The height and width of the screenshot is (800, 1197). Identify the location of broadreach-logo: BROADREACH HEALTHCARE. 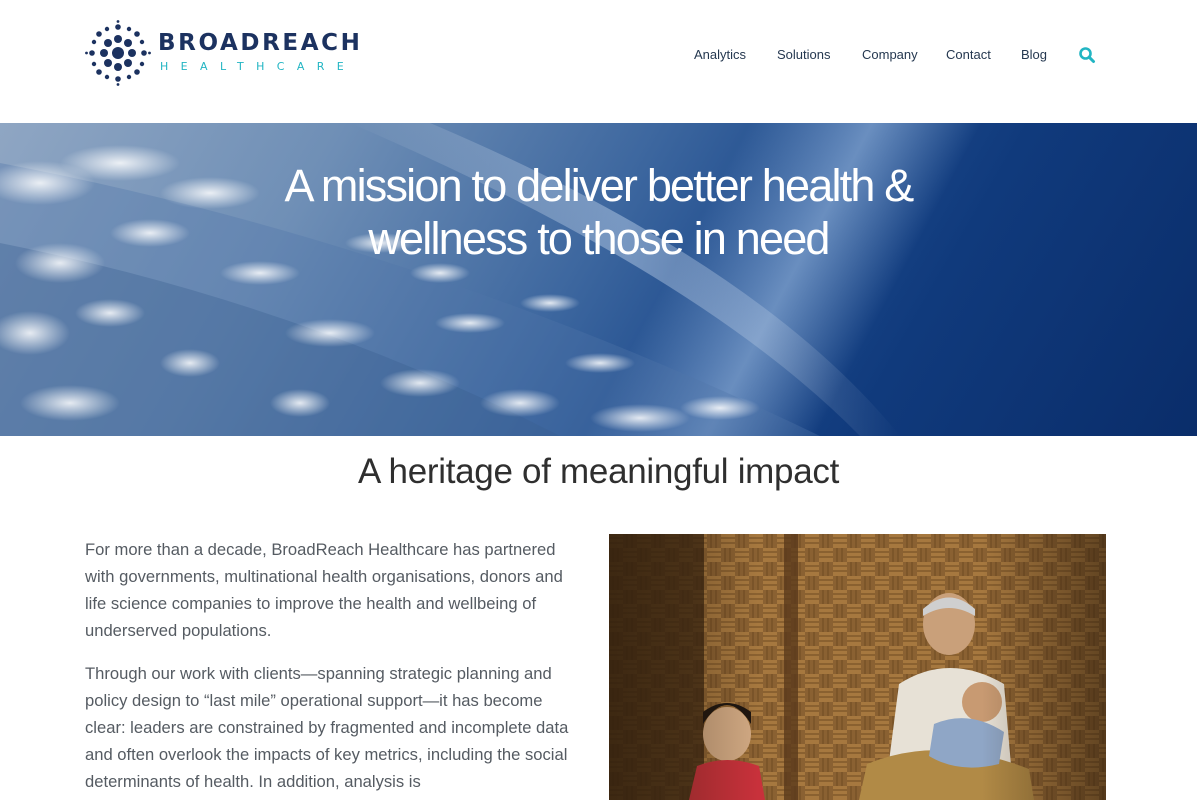
(225, 54).